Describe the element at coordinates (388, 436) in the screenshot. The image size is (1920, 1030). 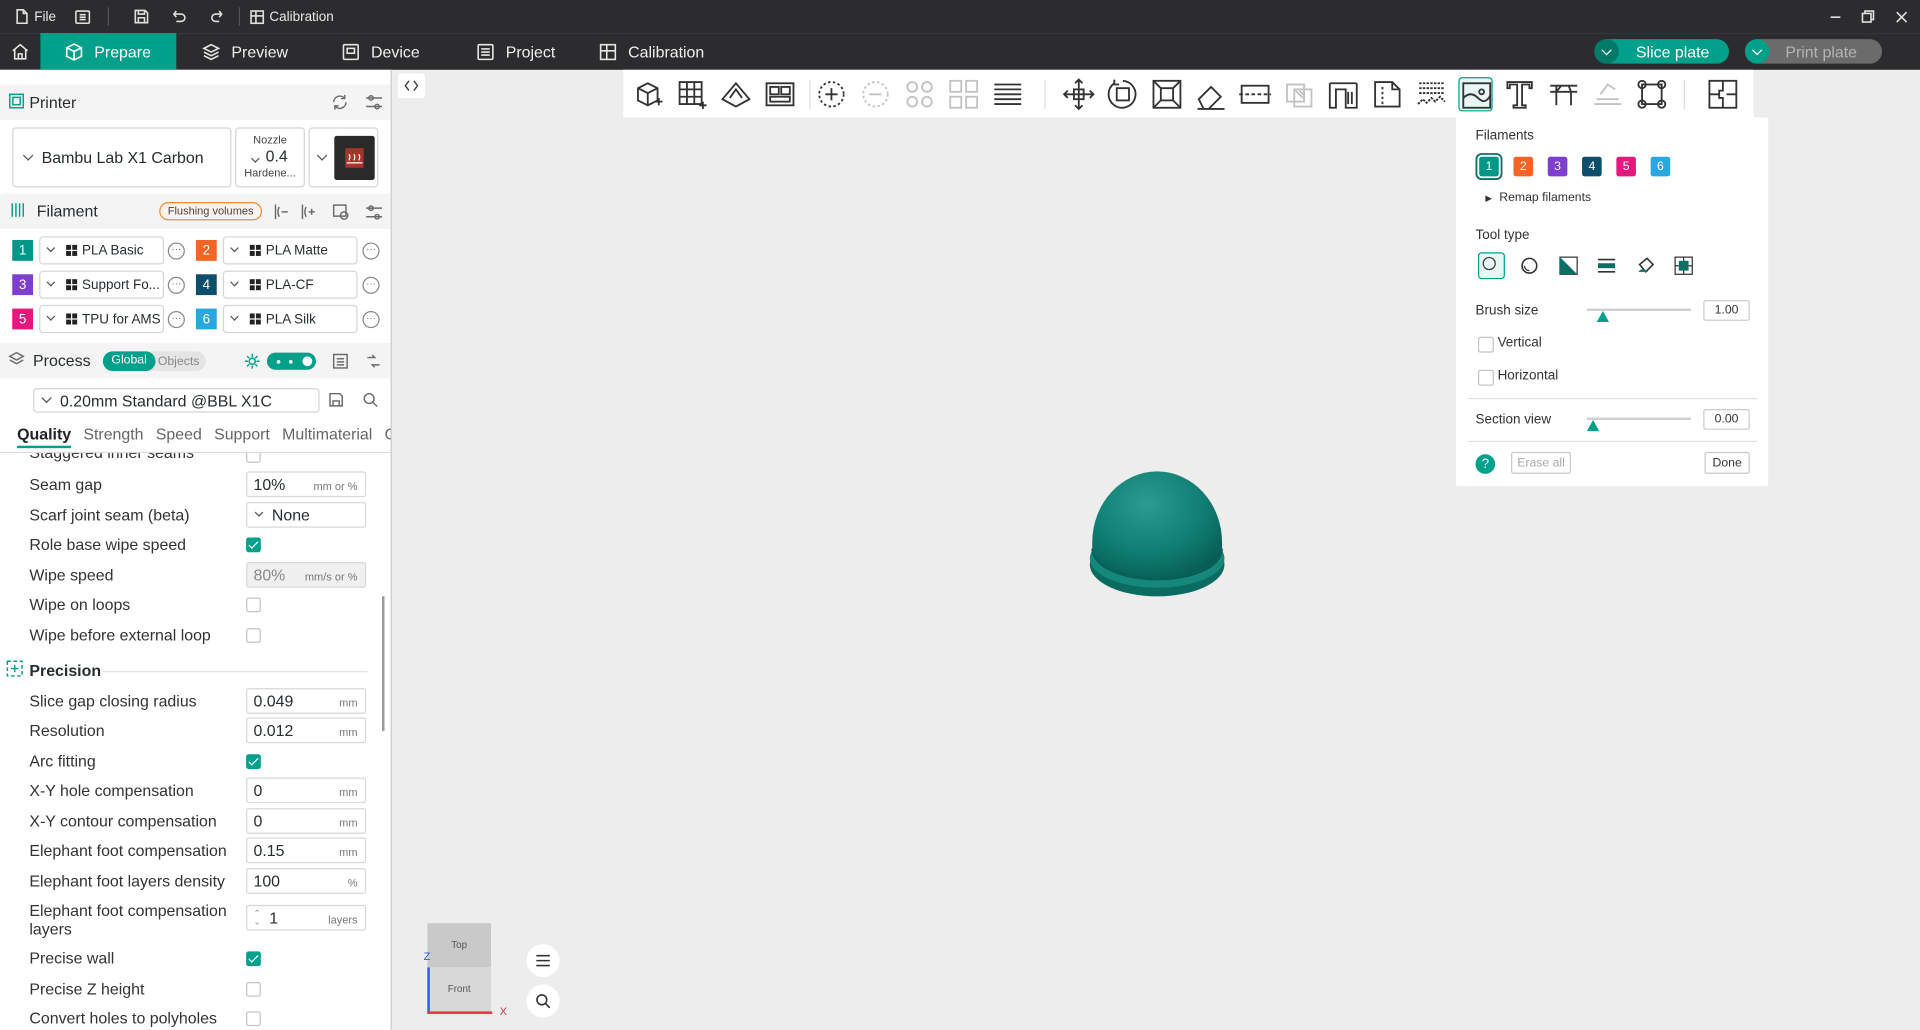
I see `tab-others: O` at that location.